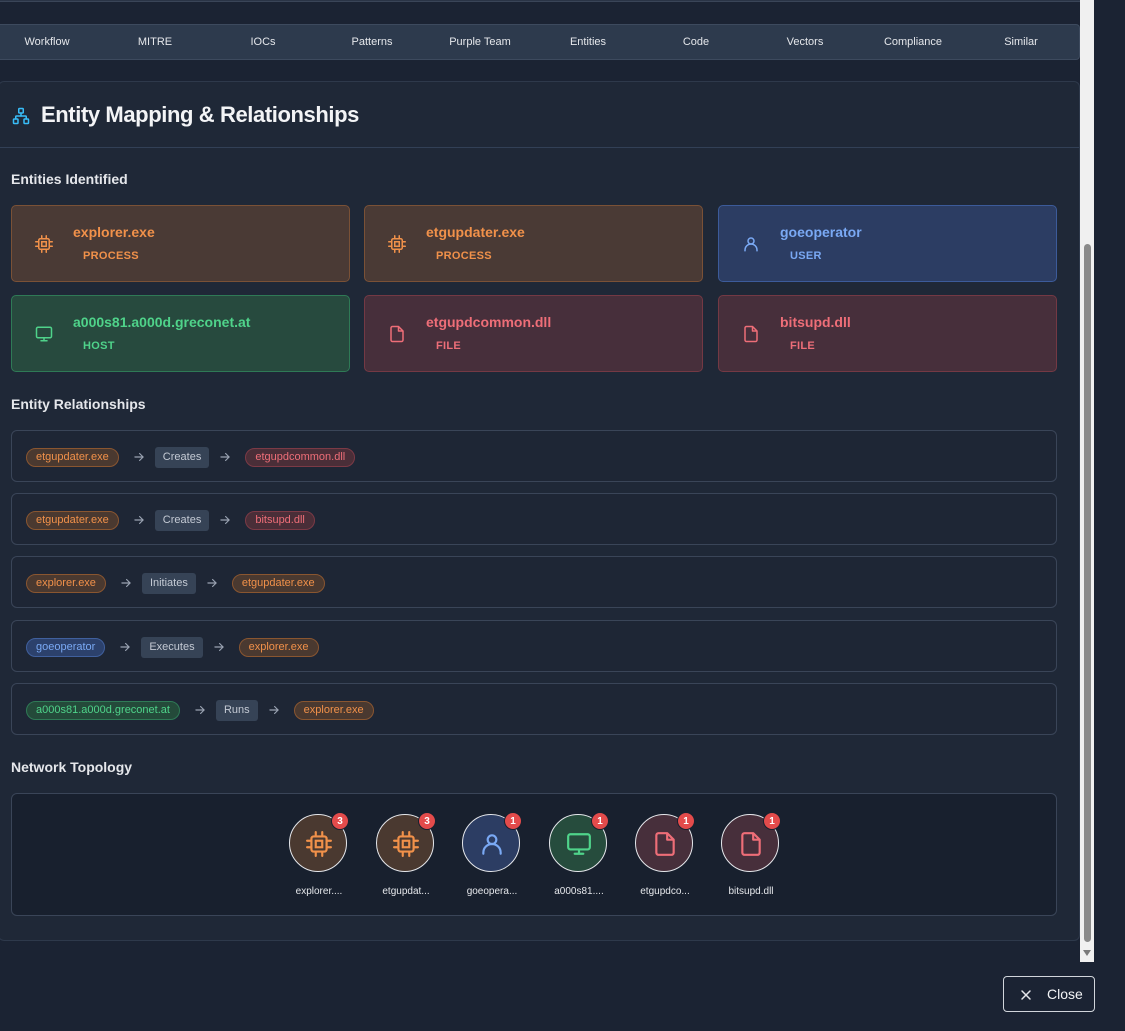 This screenshot has width=1125, height=1031. I want to click on previous-section-edge, so click(540, 1).